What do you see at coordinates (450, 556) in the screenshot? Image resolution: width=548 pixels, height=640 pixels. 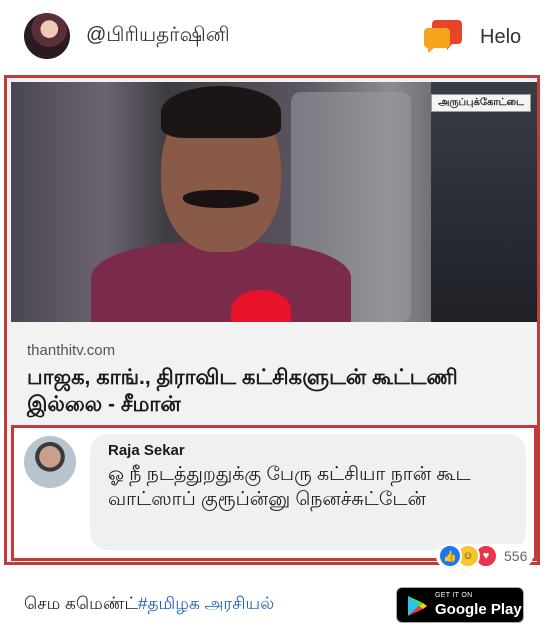 I see `like-icon: 👍` at bounding box center [450, 556].